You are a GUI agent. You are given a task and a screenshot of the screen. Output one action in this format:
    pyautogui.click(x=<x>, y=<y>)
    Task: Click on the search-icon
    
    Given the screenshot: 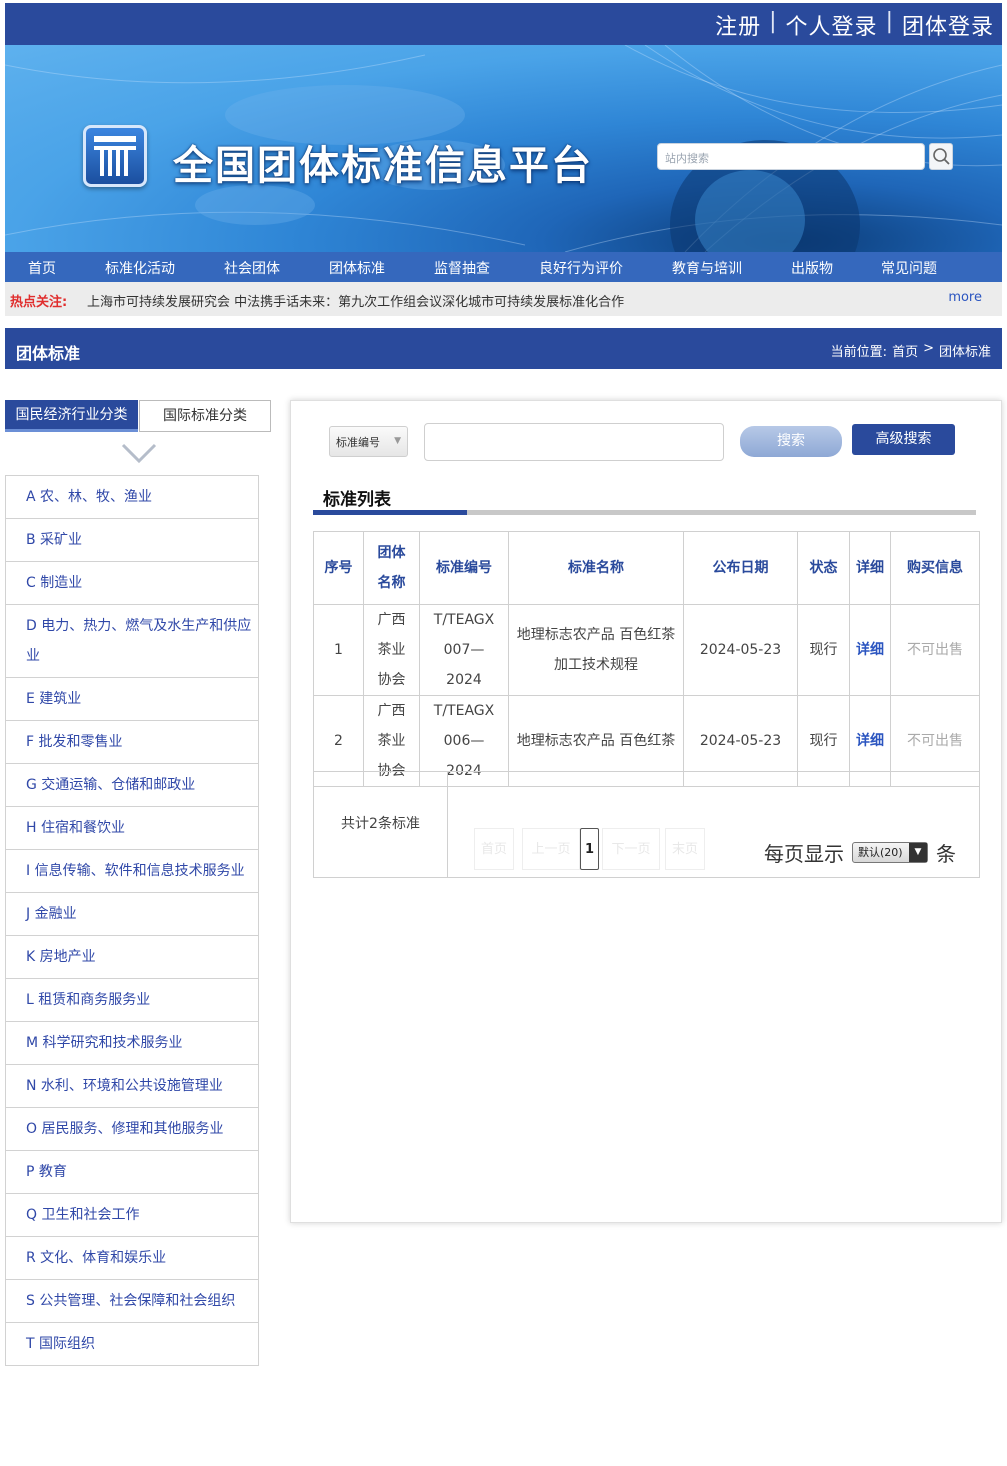 What is the action you would take?
    pyautogui.click(x=941, y=156)
    